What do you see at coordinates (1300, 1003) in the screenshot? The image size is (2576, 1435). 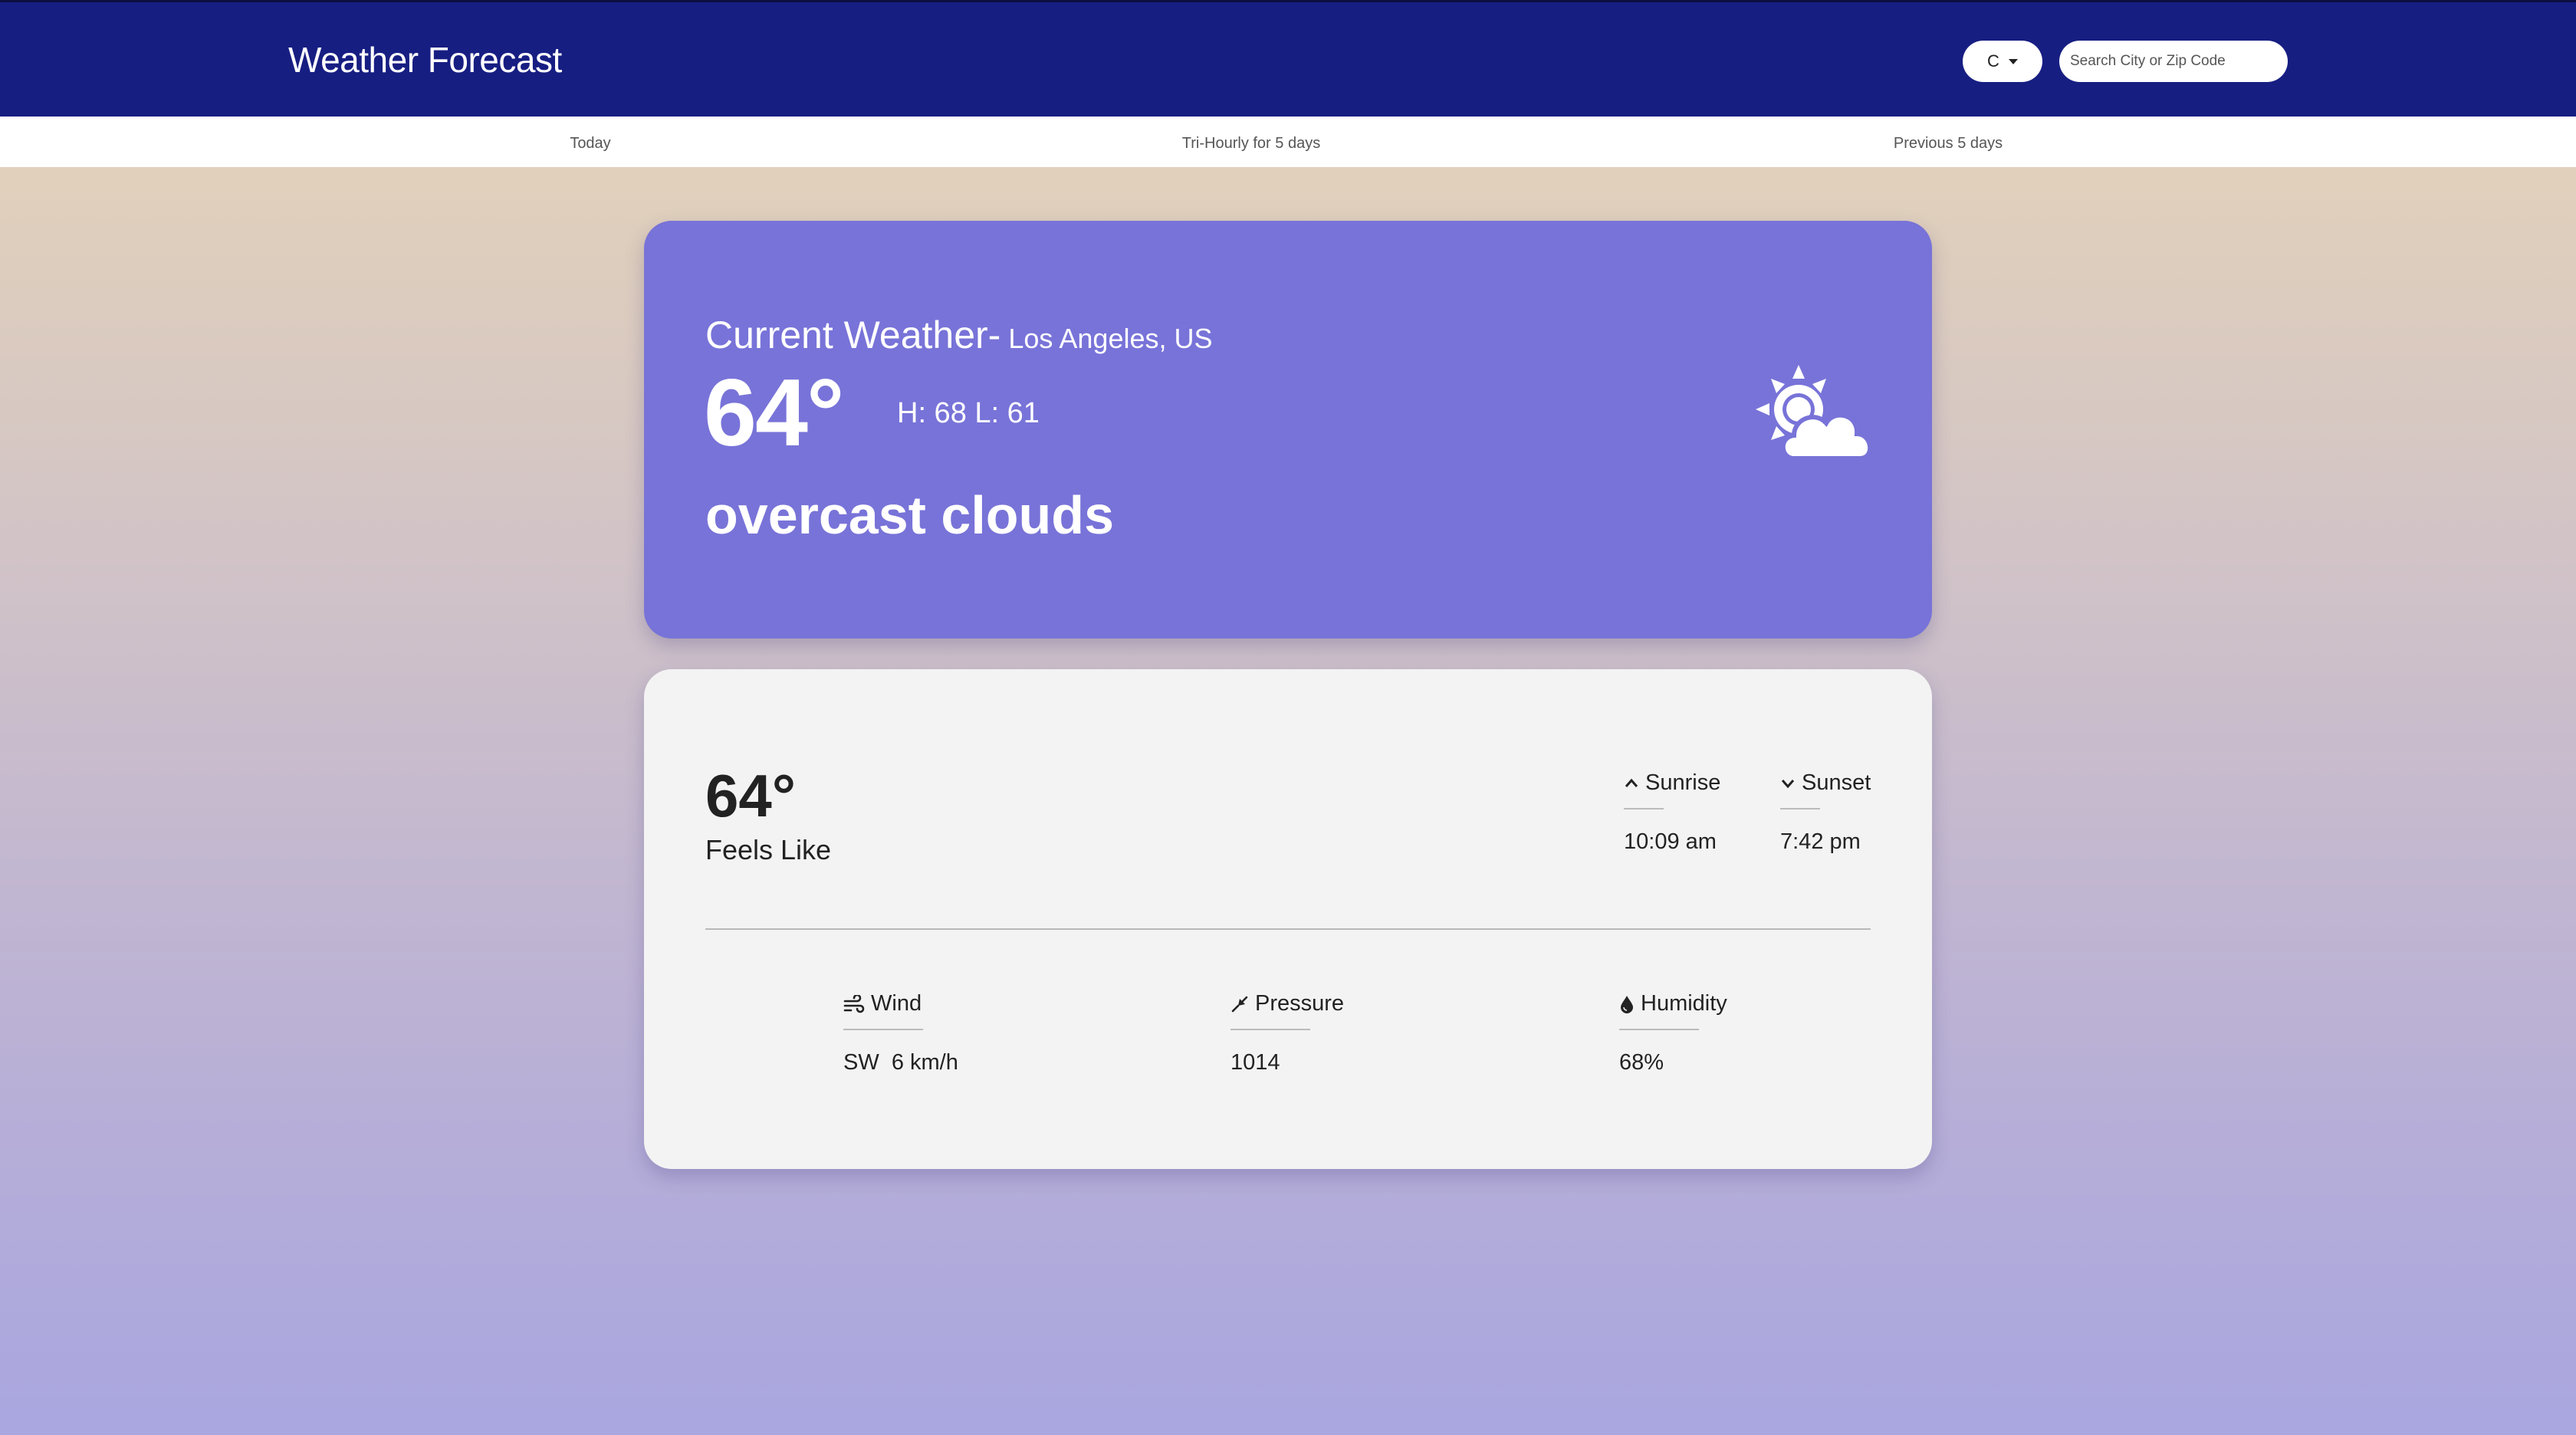 I see `pressure-label: Pressure` at bounding box center [1300, 1003].